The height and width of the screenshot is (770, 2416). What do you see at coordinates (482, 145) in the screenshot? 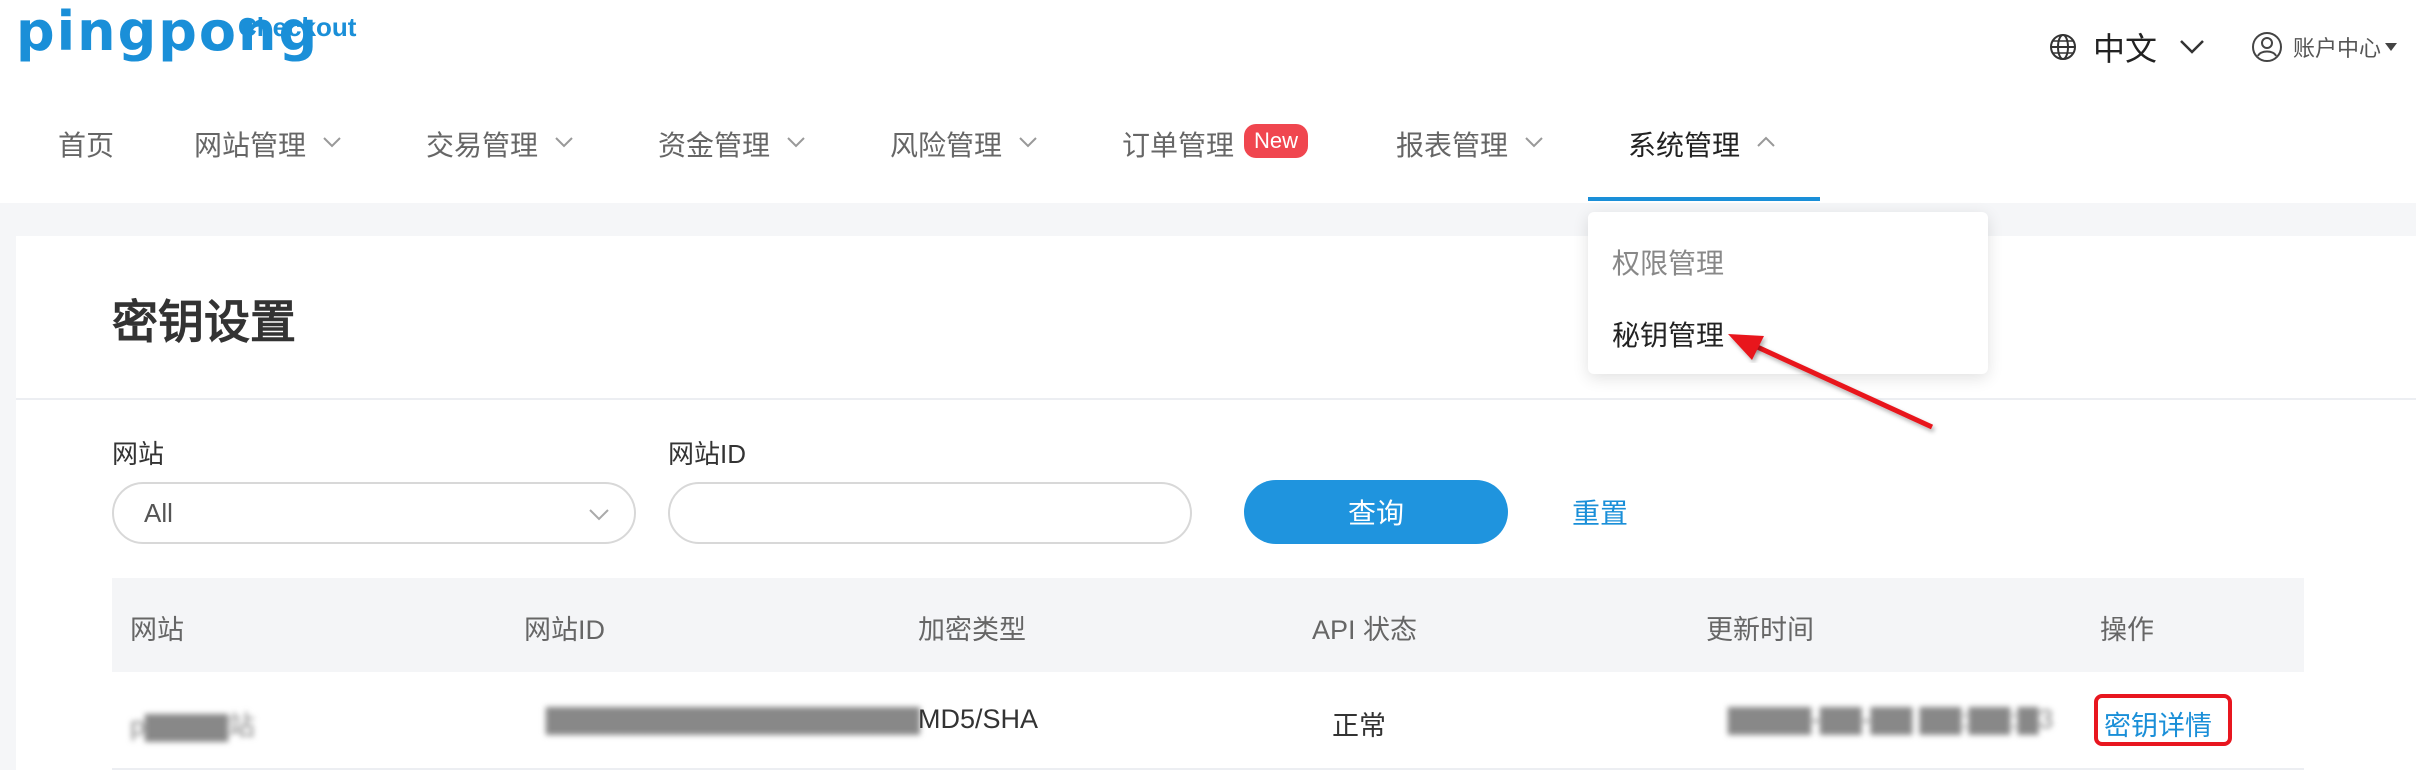
I see `nav-item-label: 交易管理` at bounding box center [482, 145].